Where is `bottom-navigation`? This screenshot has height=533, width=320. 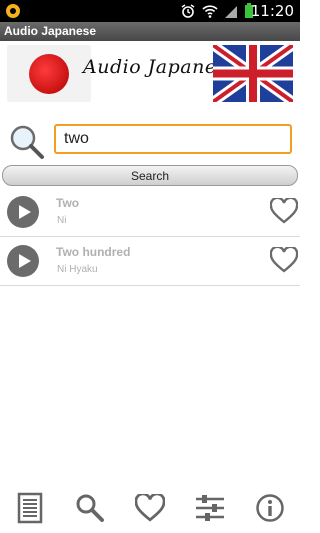 bottom-navigation is located at coordinates (150, 508).